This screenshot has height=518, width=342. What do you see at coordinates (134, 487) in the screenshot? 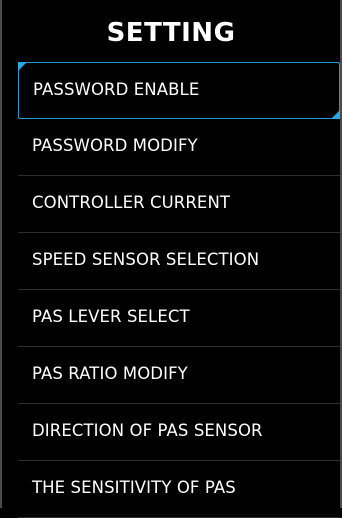
I see `menu-item-label: THE SENSITIVITY OF PAS` at bounding box center [134, 487].